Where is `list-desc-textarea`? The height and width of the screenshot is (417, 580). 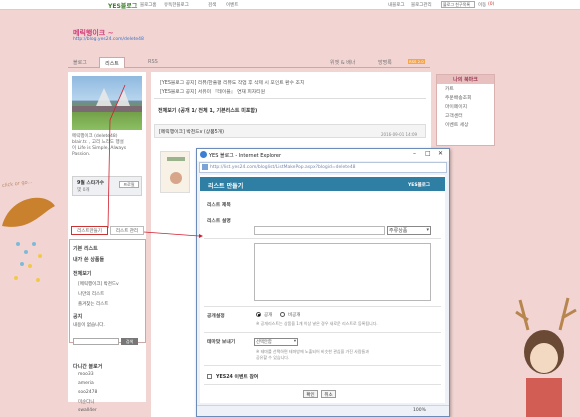
list-desc-textarea is located at coordinates (342, 272).